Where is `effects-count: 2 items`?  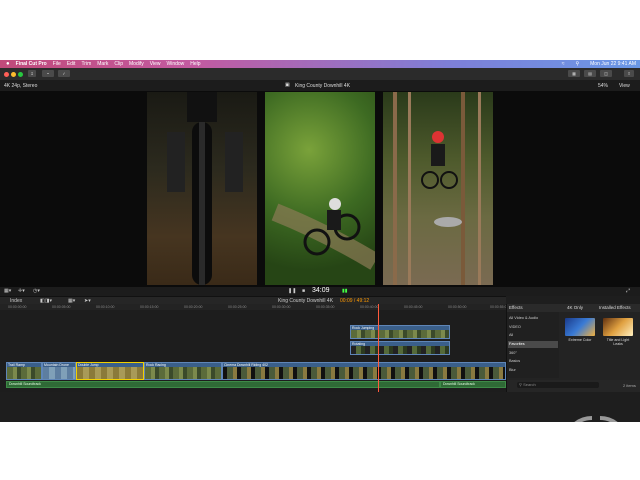 effects-count: 2 items is located at coordinates (629, 385).